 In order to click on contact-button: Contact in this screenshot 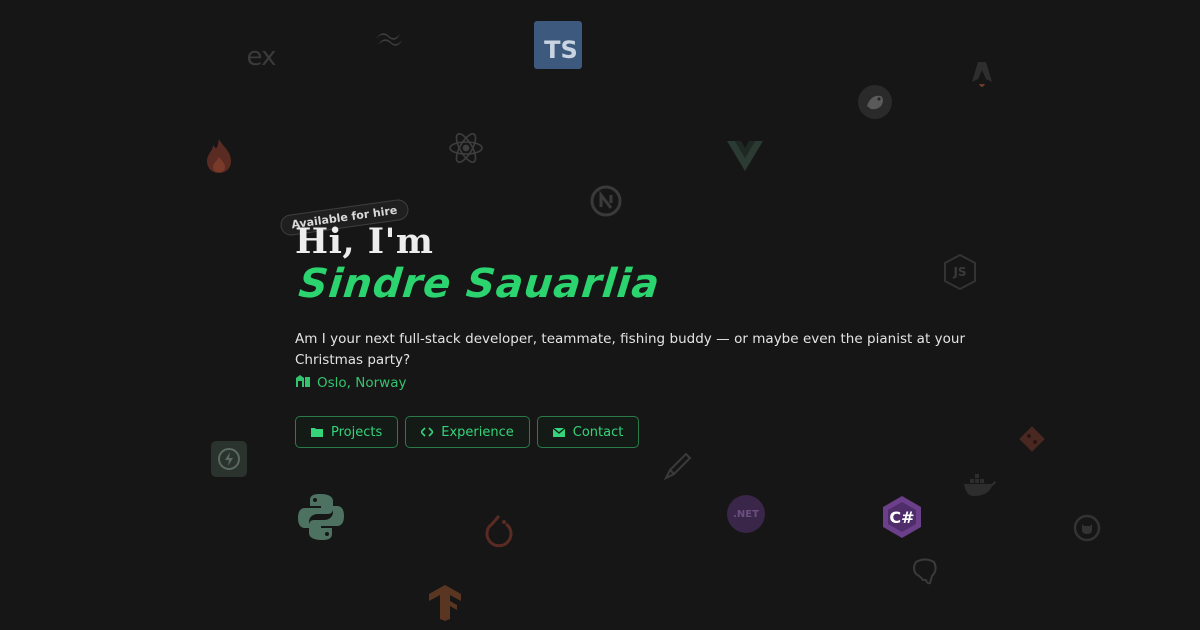, I will do `click(588, 432)`.